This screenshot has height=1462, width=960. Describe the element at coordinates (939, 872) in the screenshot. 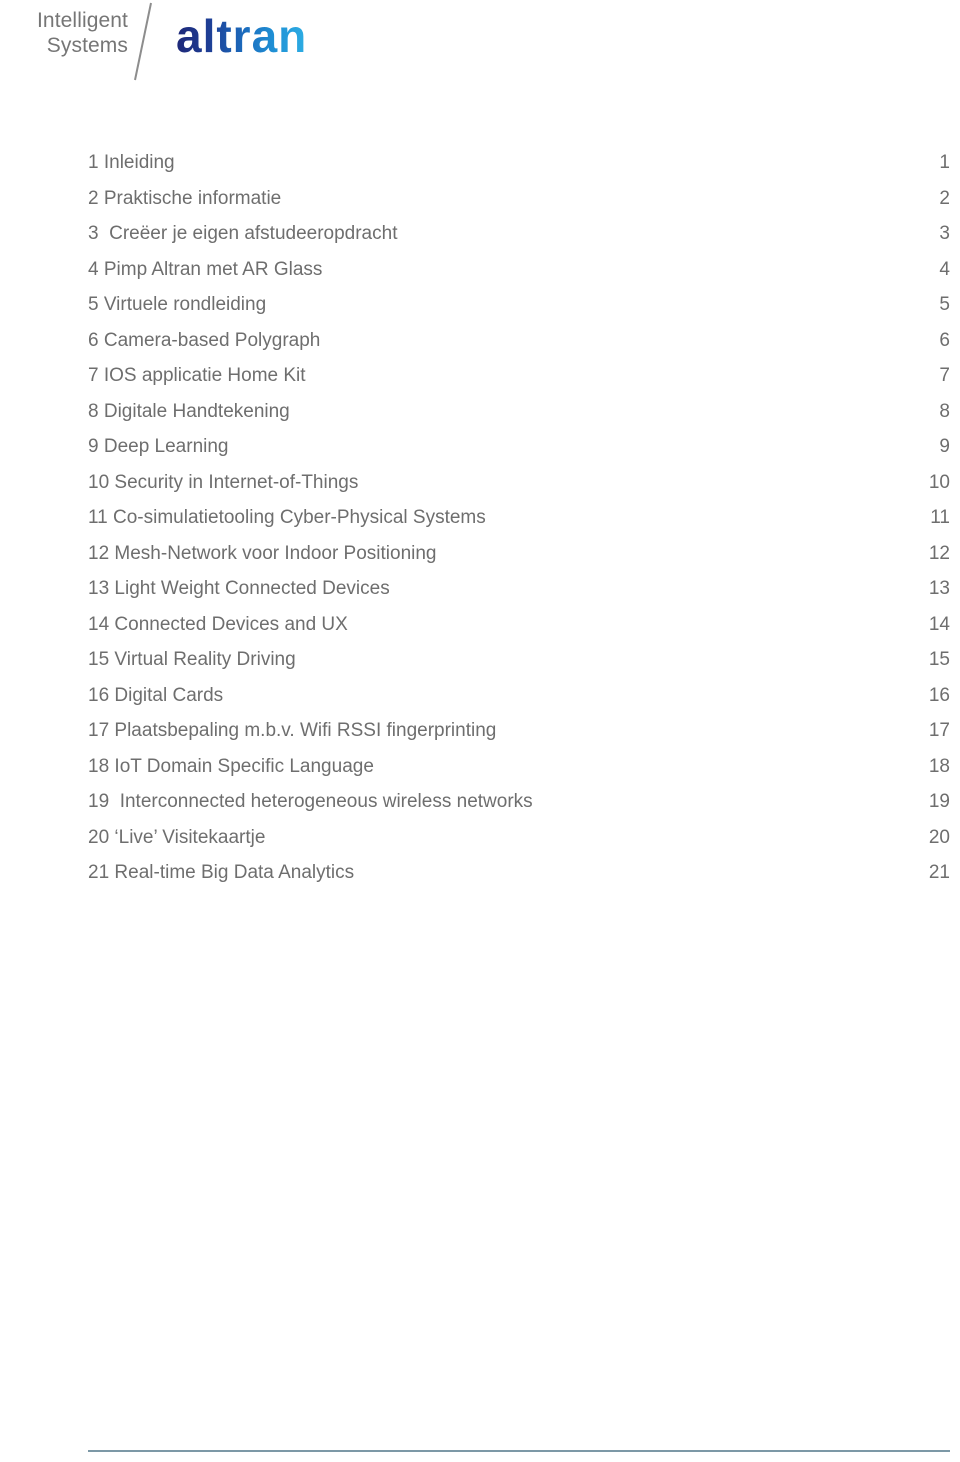

I see `toc-entry-page-number: 21` at that location.